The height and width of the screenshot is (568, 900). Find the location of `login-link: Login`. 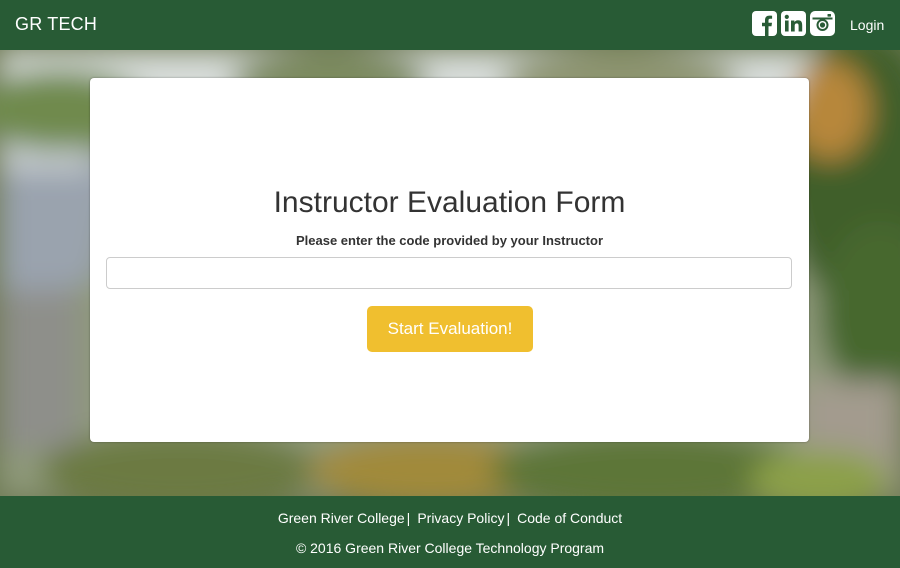

login-link: Login is located at coordinates (867, 25).